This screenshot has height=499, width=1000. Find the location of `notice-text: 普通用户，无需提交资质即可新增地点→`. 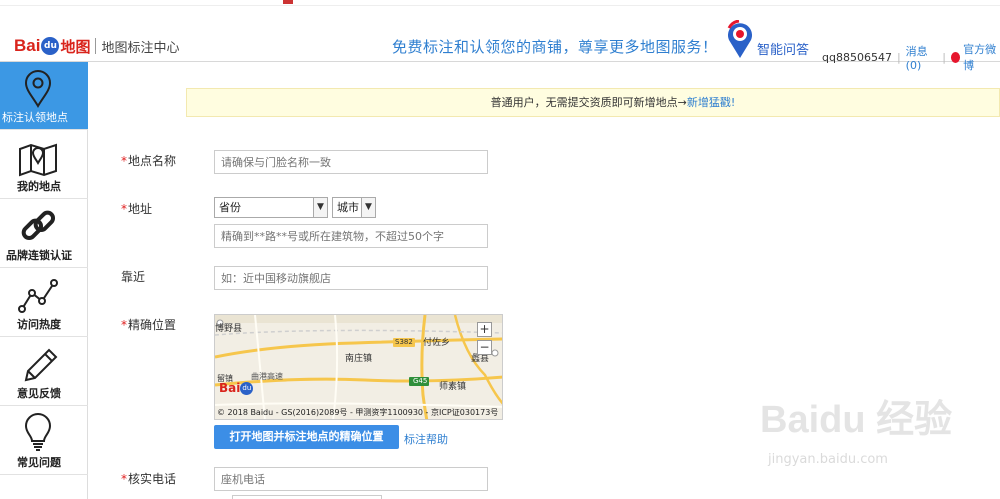

notice-text: 普通用户，无需提交资质即可新增地点→ is located at coordinates (588, 102).